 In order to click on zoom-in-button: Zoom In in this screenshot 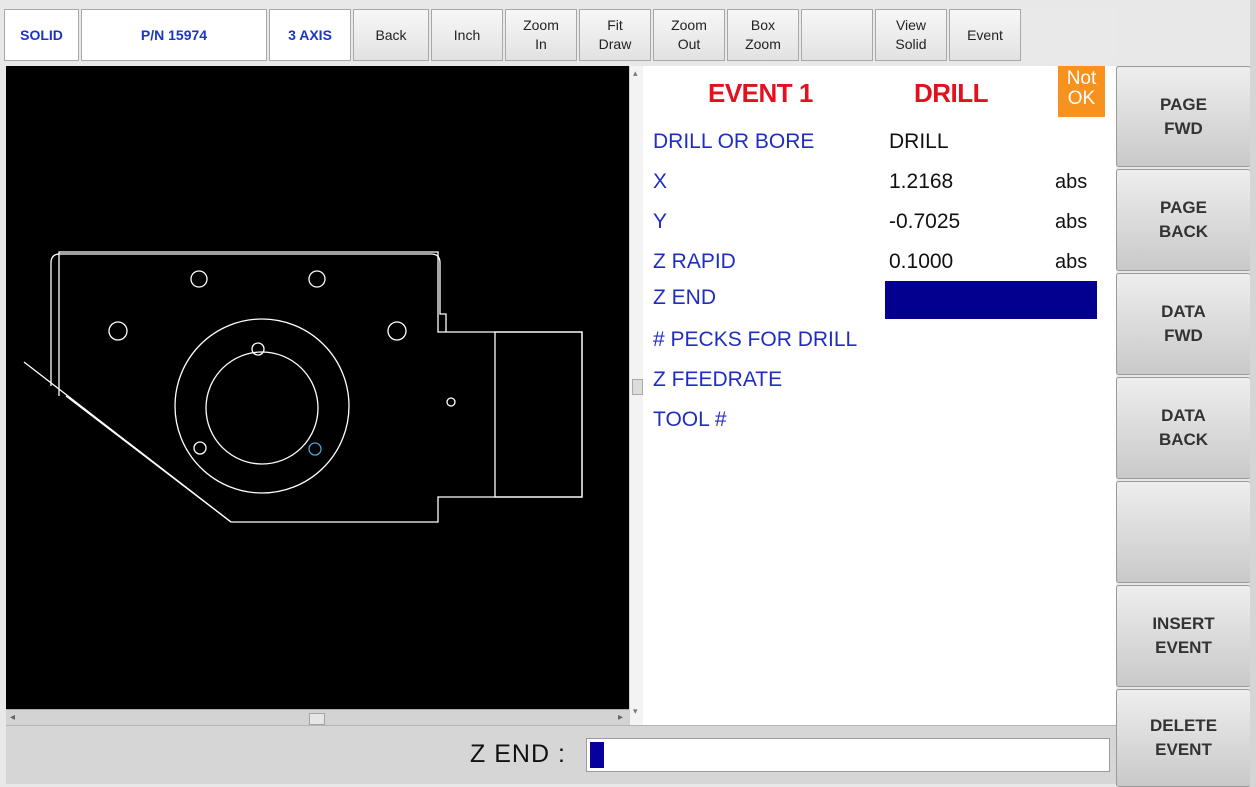, I will do `click(541, 35)`.